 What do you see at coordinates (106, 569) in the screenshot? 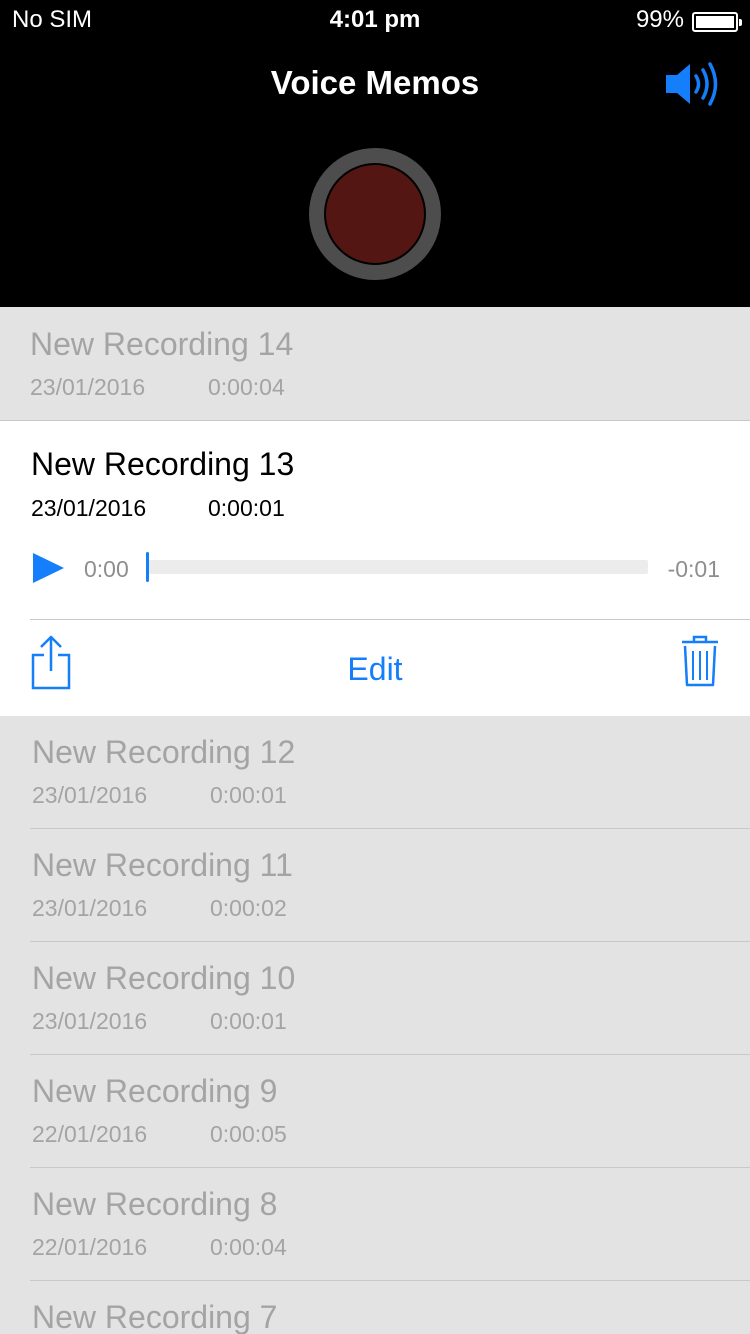
I see `elapsed-time: 0:00` at bounding box center [106, 569].